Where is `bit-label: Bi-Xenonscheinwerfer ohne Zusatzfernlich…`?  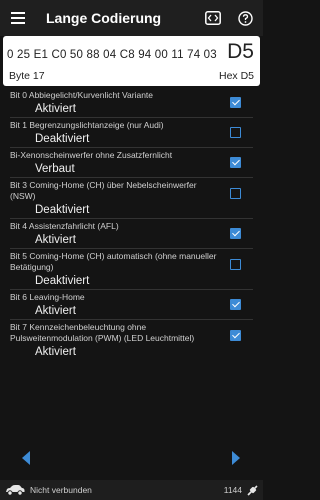
bit-label: Bi-Xenonscheinwerfer ohne Zusatzfernlich… is located at coordinates (91, 155).